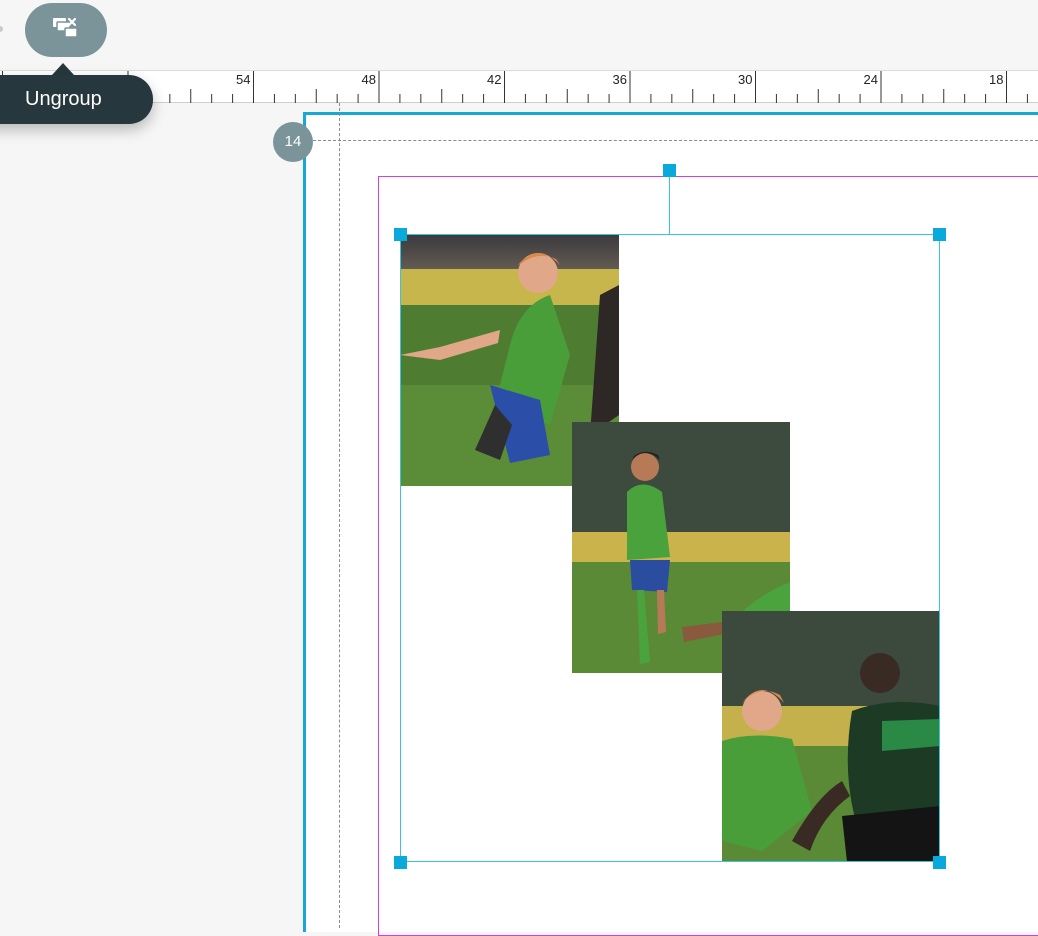 Image resolution: width=1038 pixels, height=936 pixels. I want to click on resize-handle-bottom-right, so click(939, 862).